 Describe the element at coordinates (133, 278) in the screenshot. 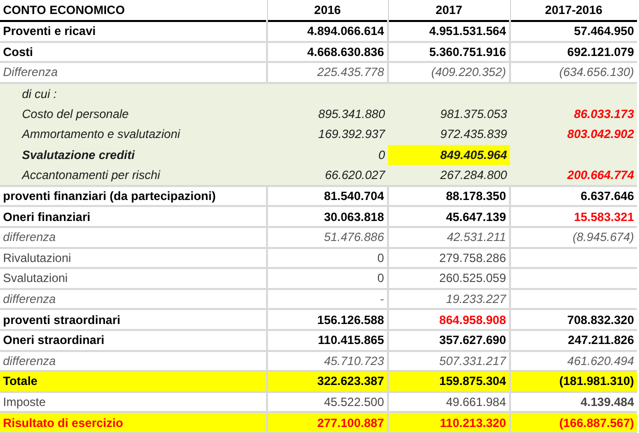

I see `row-label: Svalutazioni` at that location.